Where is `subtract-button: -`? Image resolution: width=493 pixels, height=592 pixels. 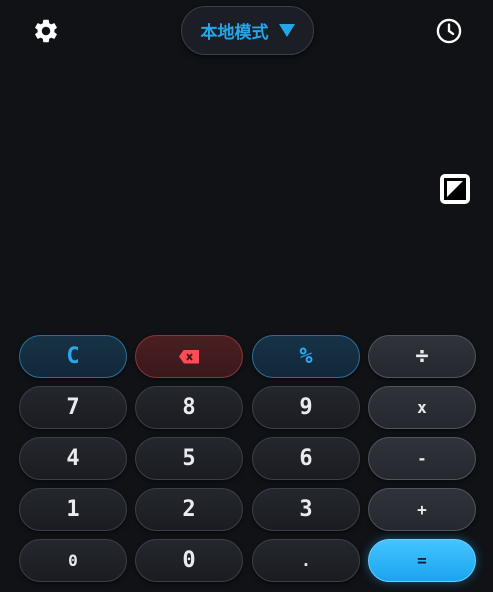 subtract-button: - is located at coordinates (422, 458).